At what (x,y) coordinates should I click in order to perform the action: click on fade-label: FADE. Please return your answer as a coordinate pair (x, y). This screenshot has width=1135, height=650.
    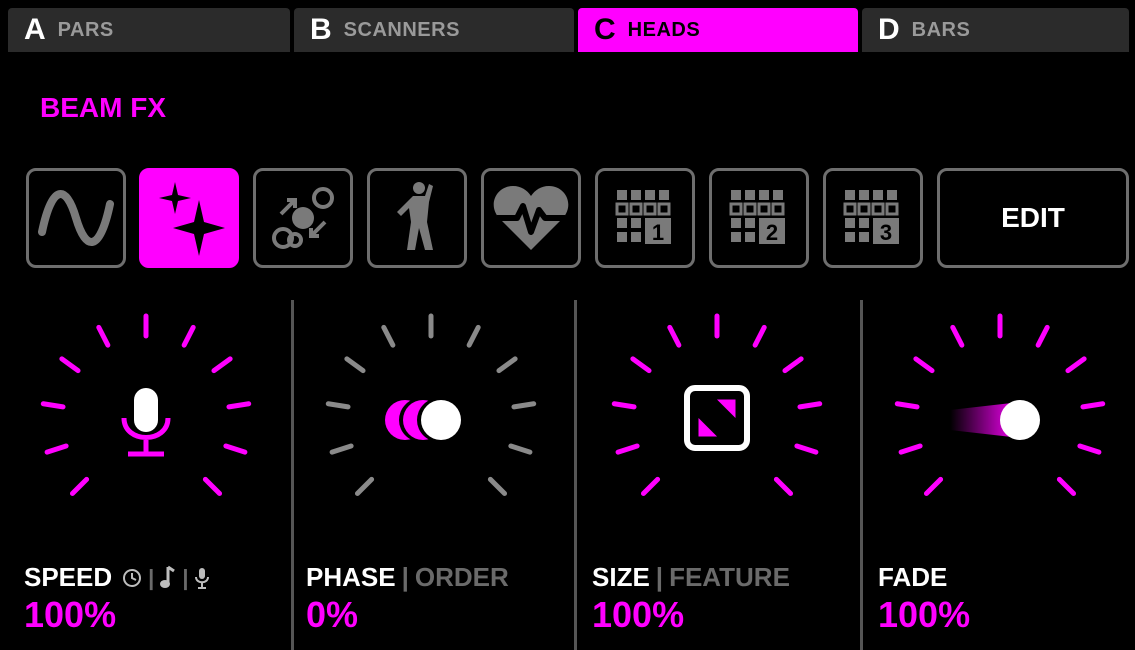
    Looking at the image, I should click on (913, 577).